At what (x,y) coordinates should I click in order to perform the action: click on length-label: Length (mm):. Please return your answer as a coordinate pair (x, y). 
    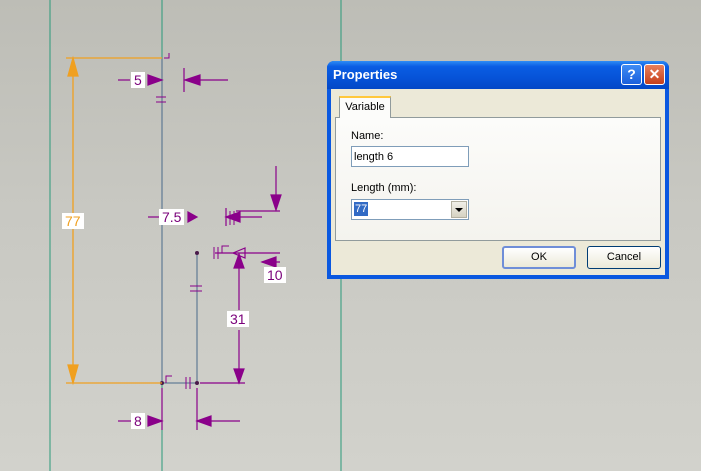
    Looking at the image, I should click on (384, 188).